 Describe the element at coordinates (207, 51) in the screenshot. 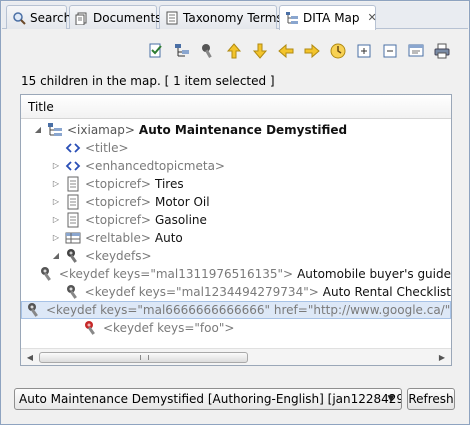

I see `keydef-icon` at that location.